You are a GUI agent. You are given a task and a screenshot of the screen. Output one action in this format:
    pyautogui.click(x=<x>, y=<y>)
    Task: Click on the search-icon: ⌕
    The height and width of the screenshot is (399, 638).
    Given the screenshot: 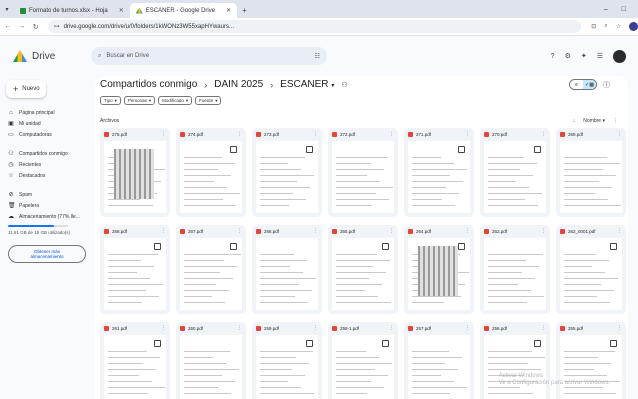 What is the action you would take?
    pyautogui.click(x=99, y=56)
    